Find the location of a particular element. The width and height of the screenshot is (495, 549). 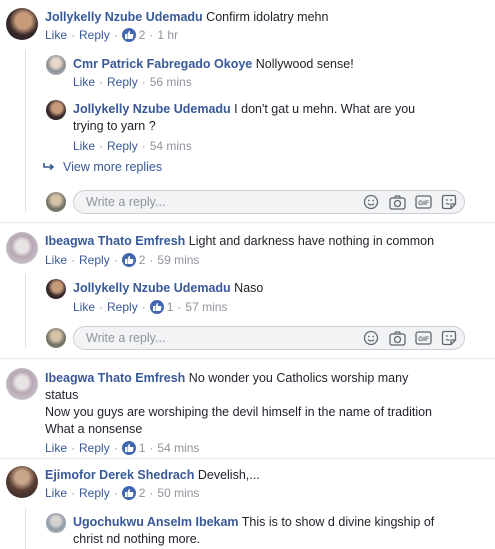

reply-actions: Like · Reply · 56 mins is located at coordinates (132, 82).